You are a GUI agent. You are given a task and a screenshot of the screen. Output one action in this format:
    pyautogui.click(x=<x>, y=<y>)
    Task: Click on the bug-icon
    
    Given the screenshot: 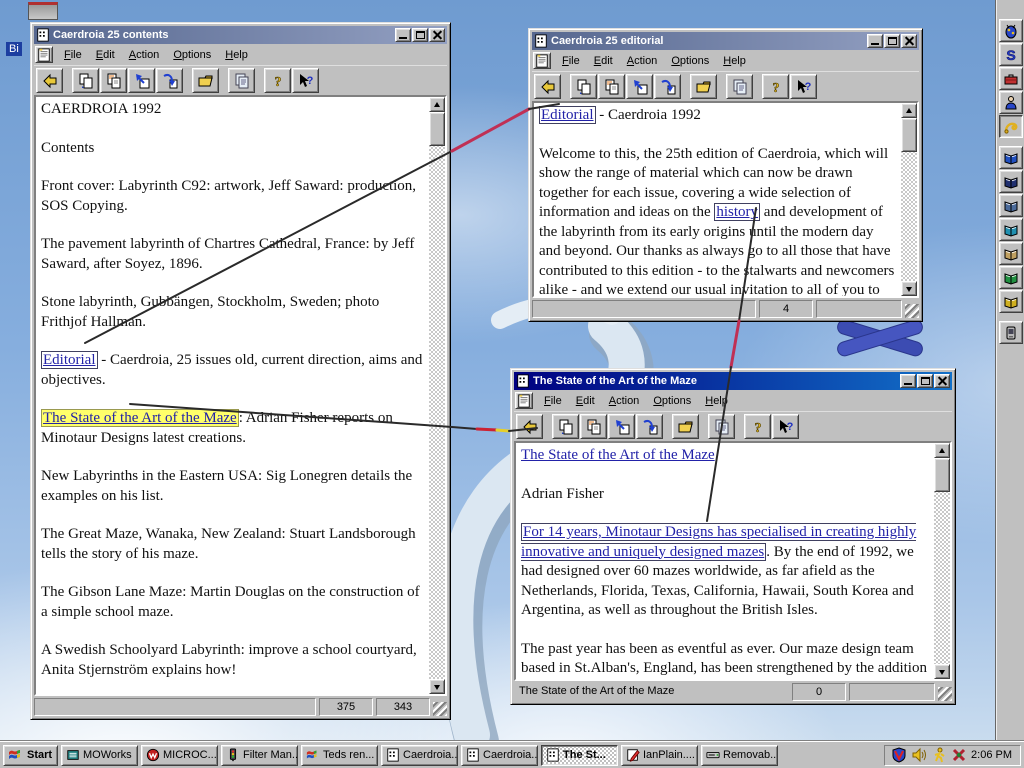 What is the action you would take?
    pyautogui.click(x=1010, y=30)
    